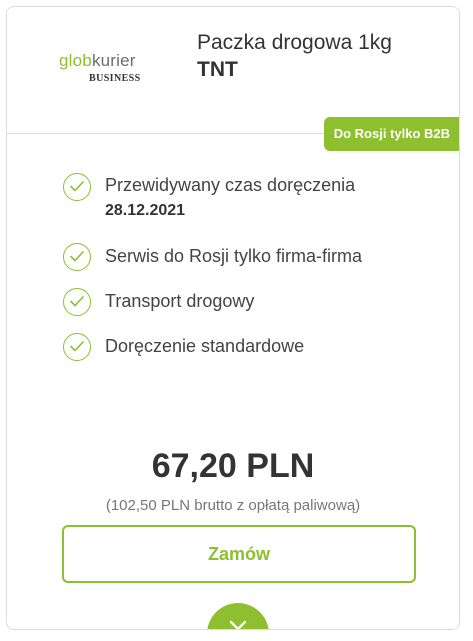  Describe the element at coordinates (233, 466) in the screenshot. I see `price-net: 67,20 PLN` at that location.